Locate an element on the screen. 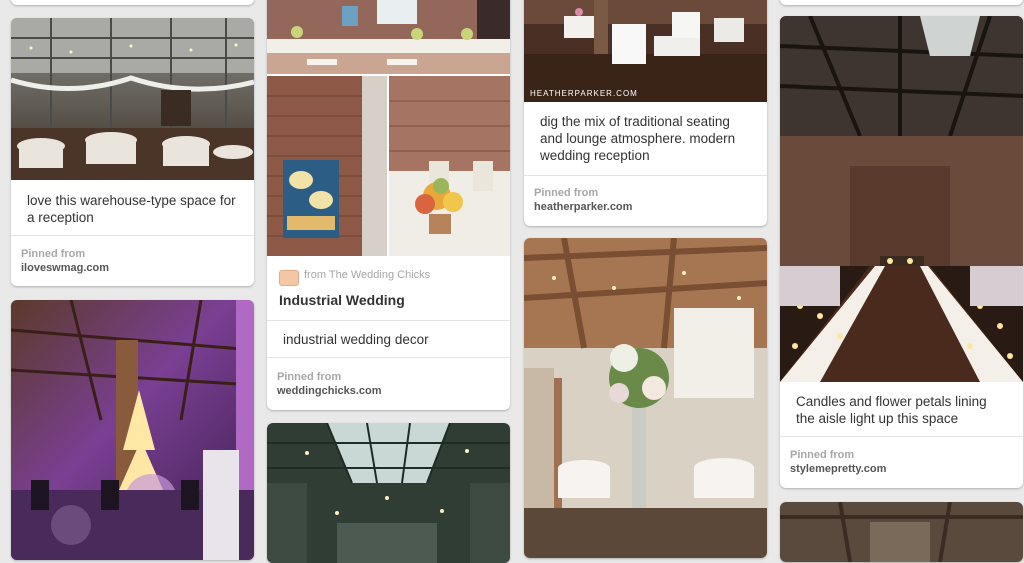 The width and height of the screenshot is (1024, 563). board-thumbnail is located at coordinates (289, 278).